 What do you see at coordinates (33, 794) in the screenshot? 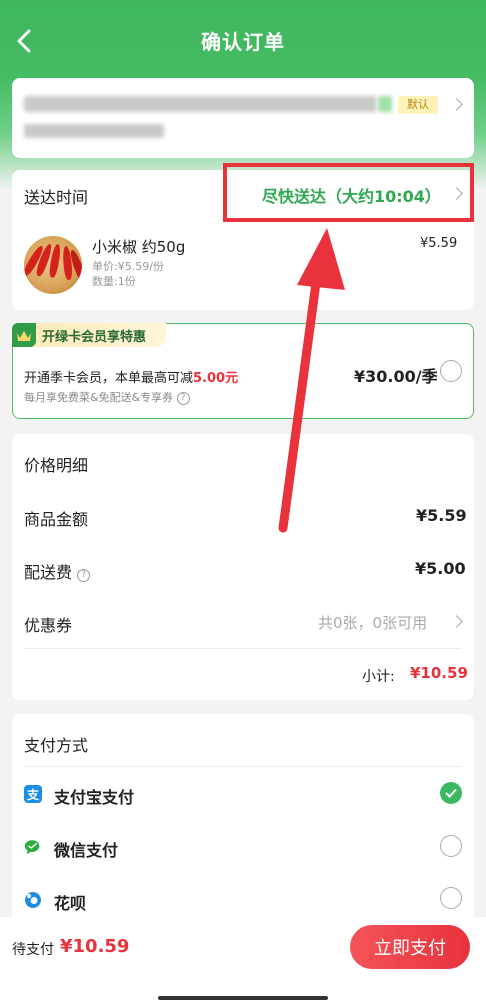
I see `alipay-icon: 支` at bounding box center [33, 794].